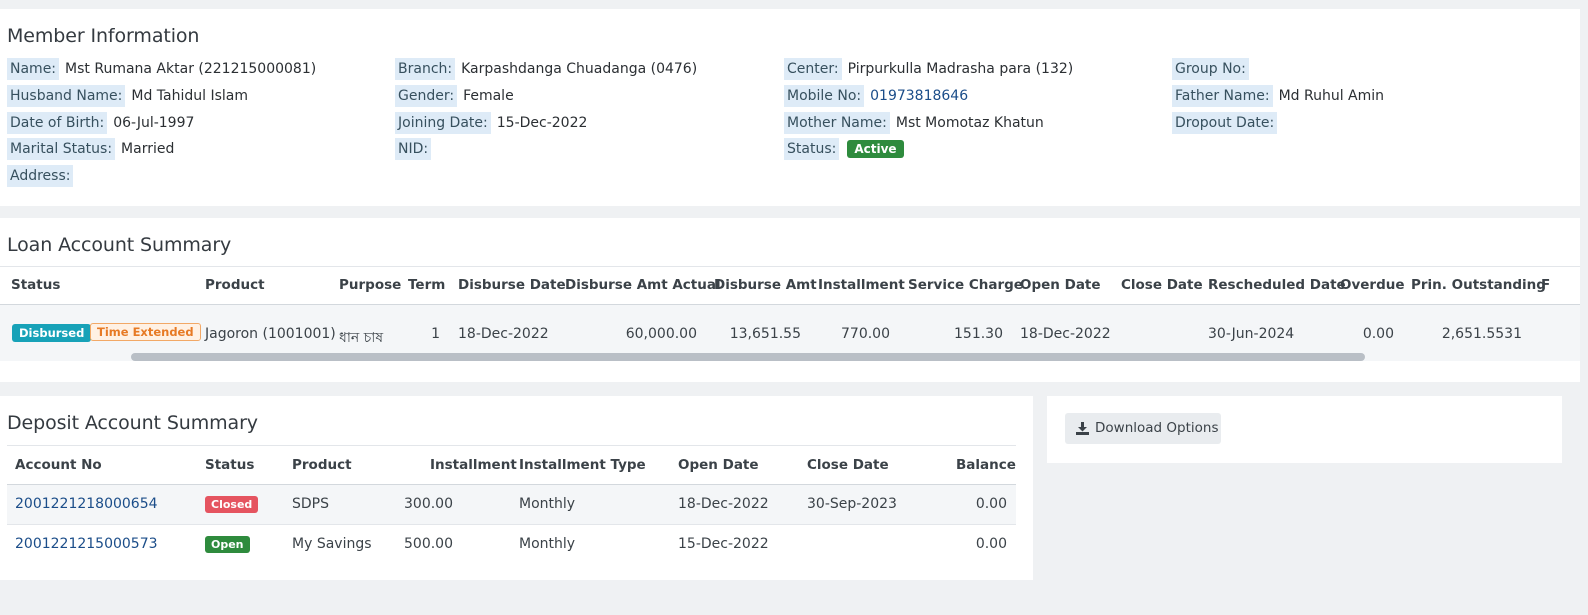 This screenshot has width=1588, height=615. Describe the element at coordinates (145, 332) in the screenshot. I see `time-extended-badge: Time Extended` at that location.